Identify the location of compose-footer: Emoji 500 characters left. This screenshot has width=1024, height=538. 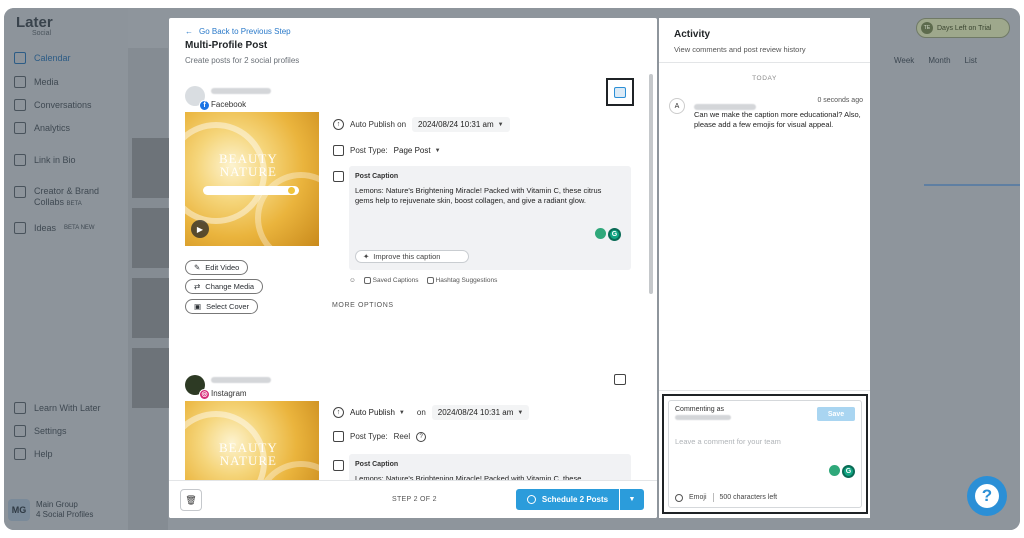
(726, 497).